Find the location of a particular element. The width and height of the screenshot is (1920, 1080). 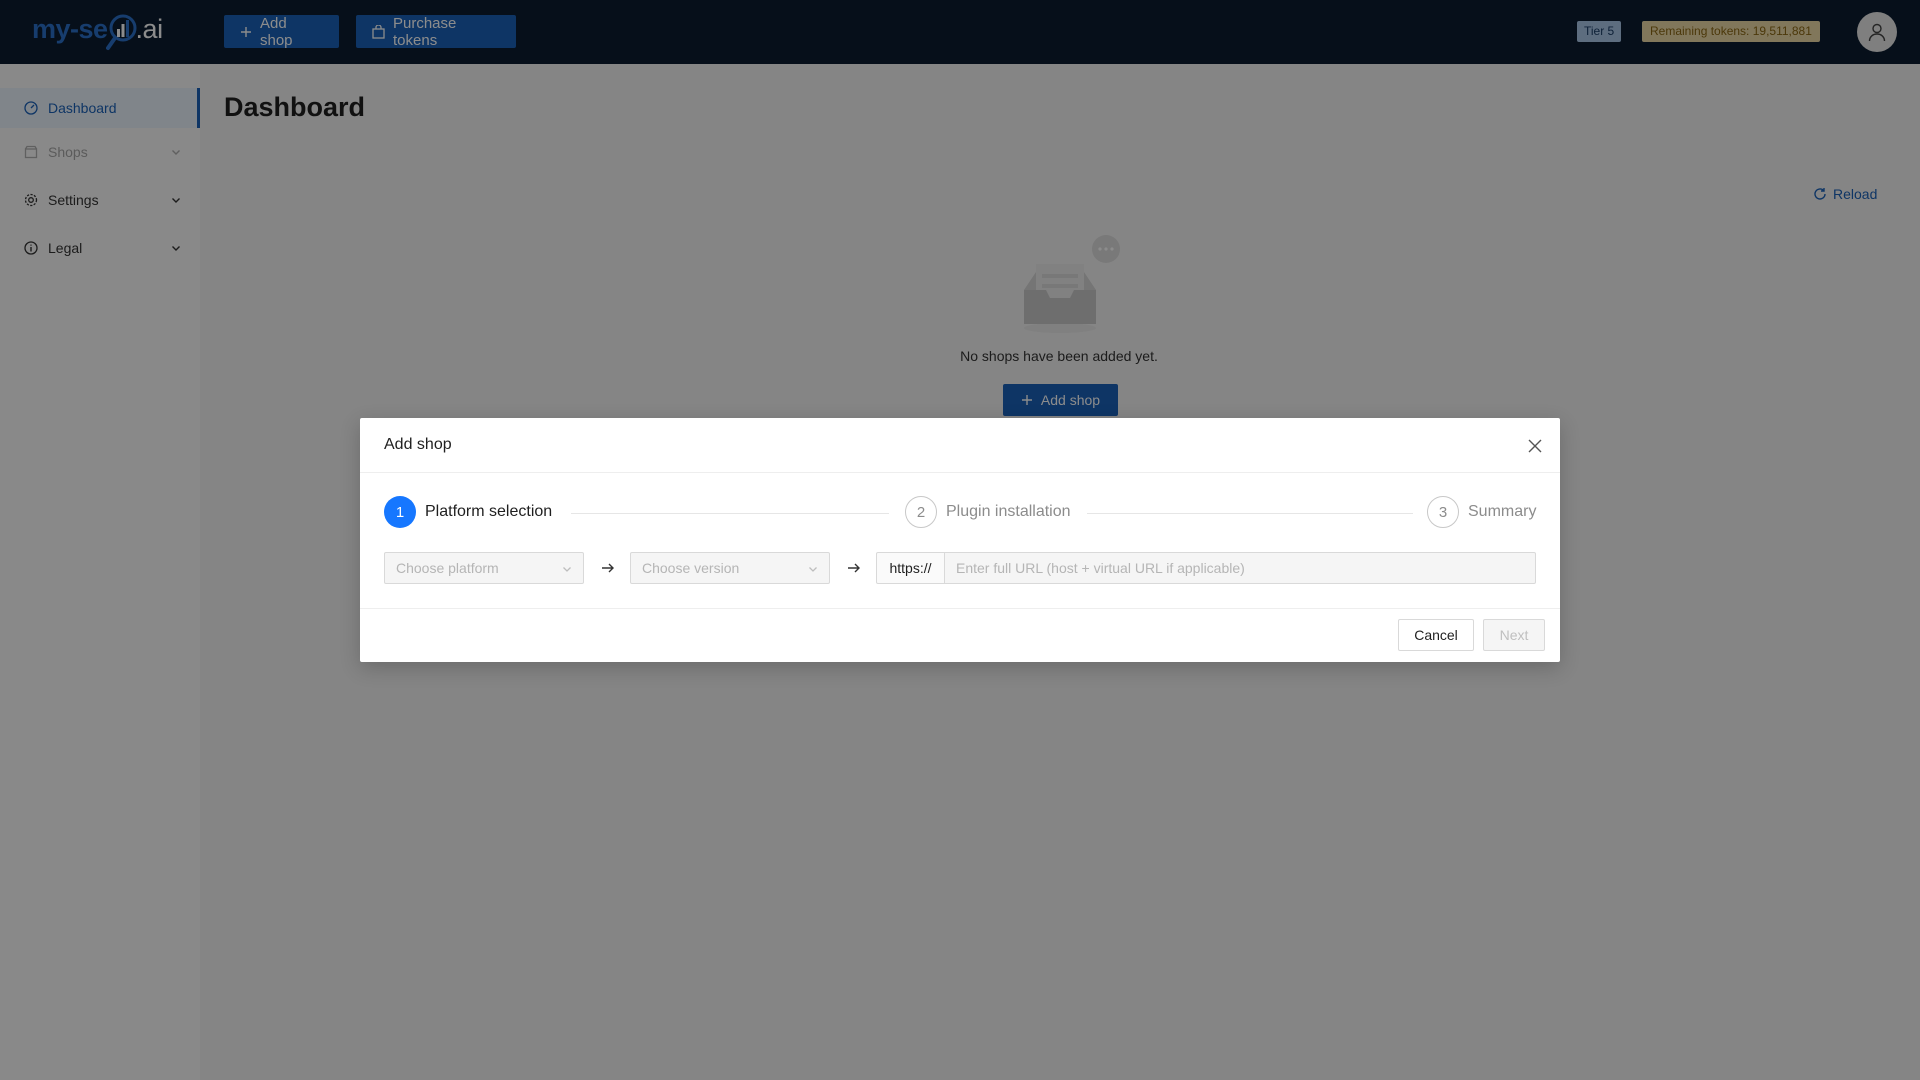

modal-title: Add shop is located at coordinates (418, 444).